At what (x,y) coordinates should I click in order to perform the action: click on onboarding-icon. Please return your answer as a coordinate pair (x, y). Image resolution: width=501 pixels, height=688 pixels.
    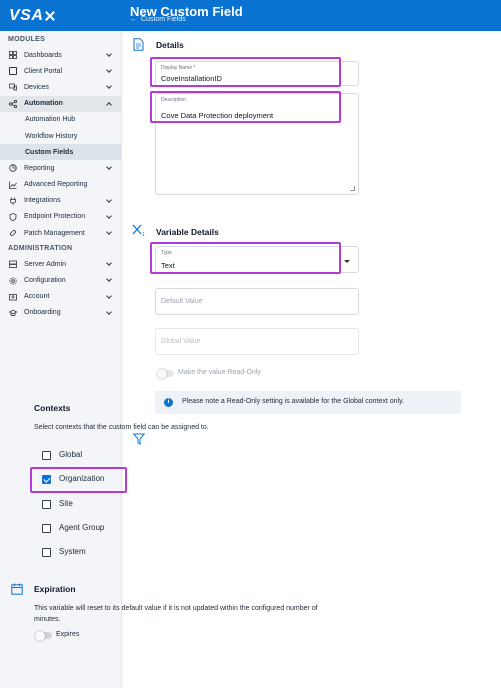
    Looking at the image, I should click on (13, 313).